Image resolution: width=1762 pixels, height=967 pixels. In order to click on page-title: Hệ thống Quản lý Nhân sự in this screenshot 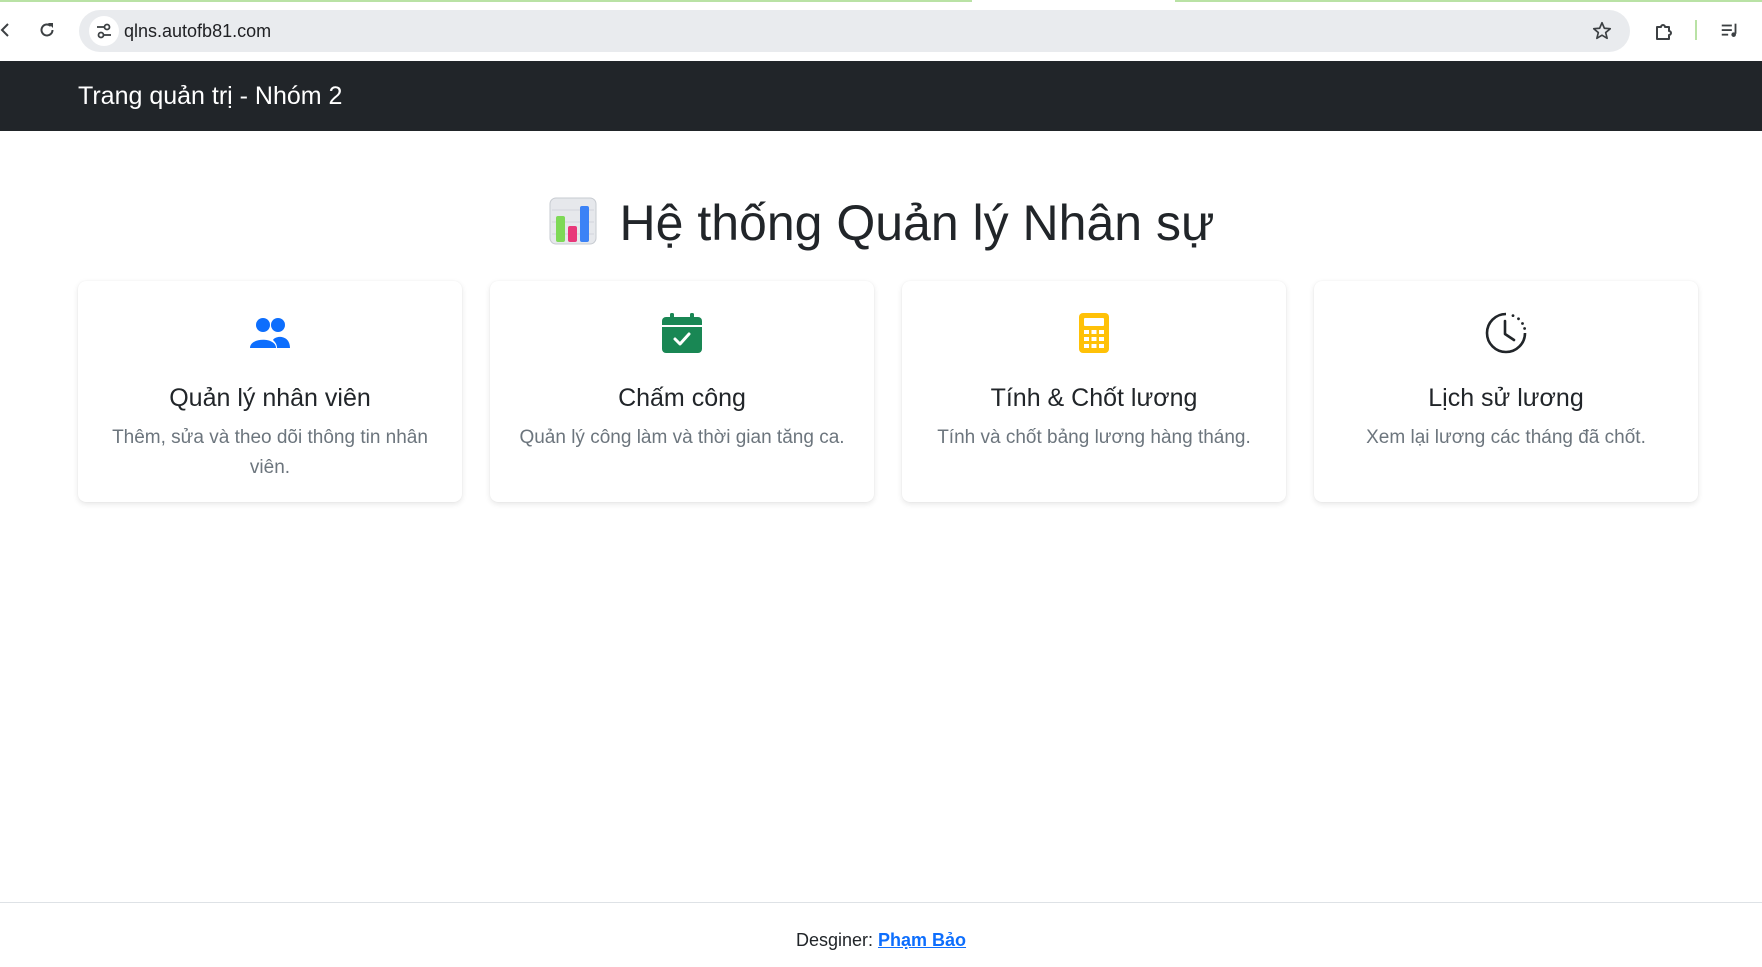, I will do `click(881, 223)`.